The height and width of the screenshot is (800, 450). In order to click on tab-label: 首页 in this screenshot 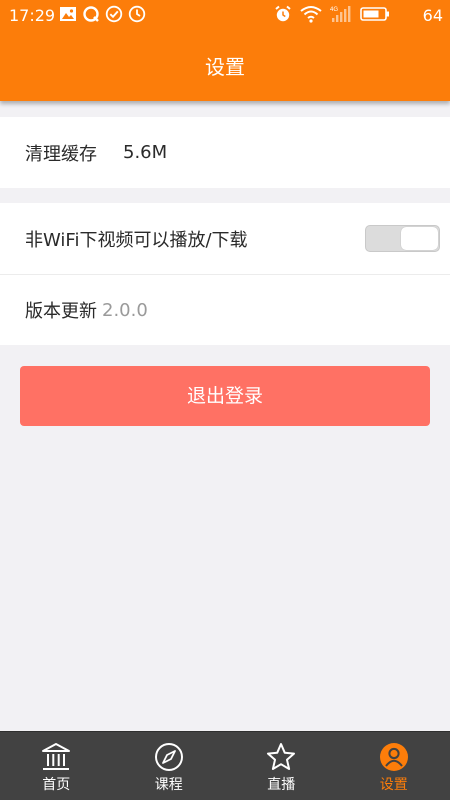, I will do `click(56, 785)`.